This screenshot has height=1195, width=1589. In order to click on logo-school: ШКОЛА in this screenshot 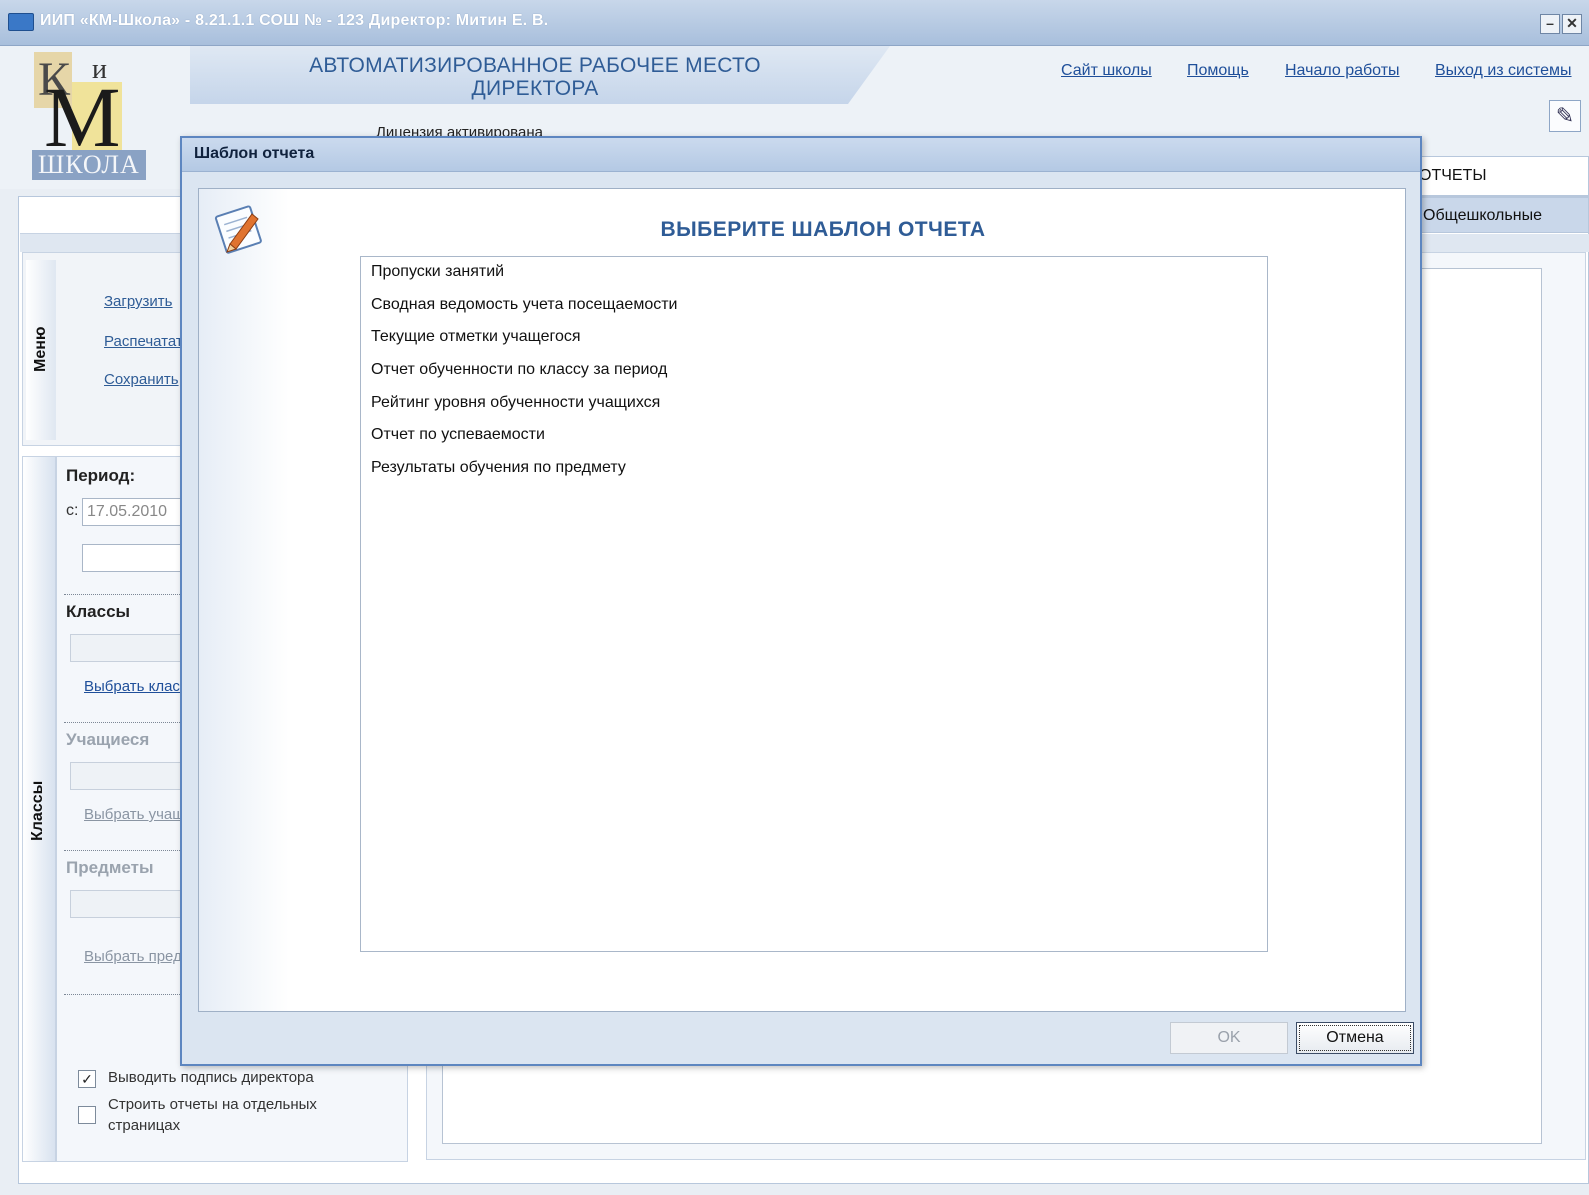, I will do `click(89, 165)`.